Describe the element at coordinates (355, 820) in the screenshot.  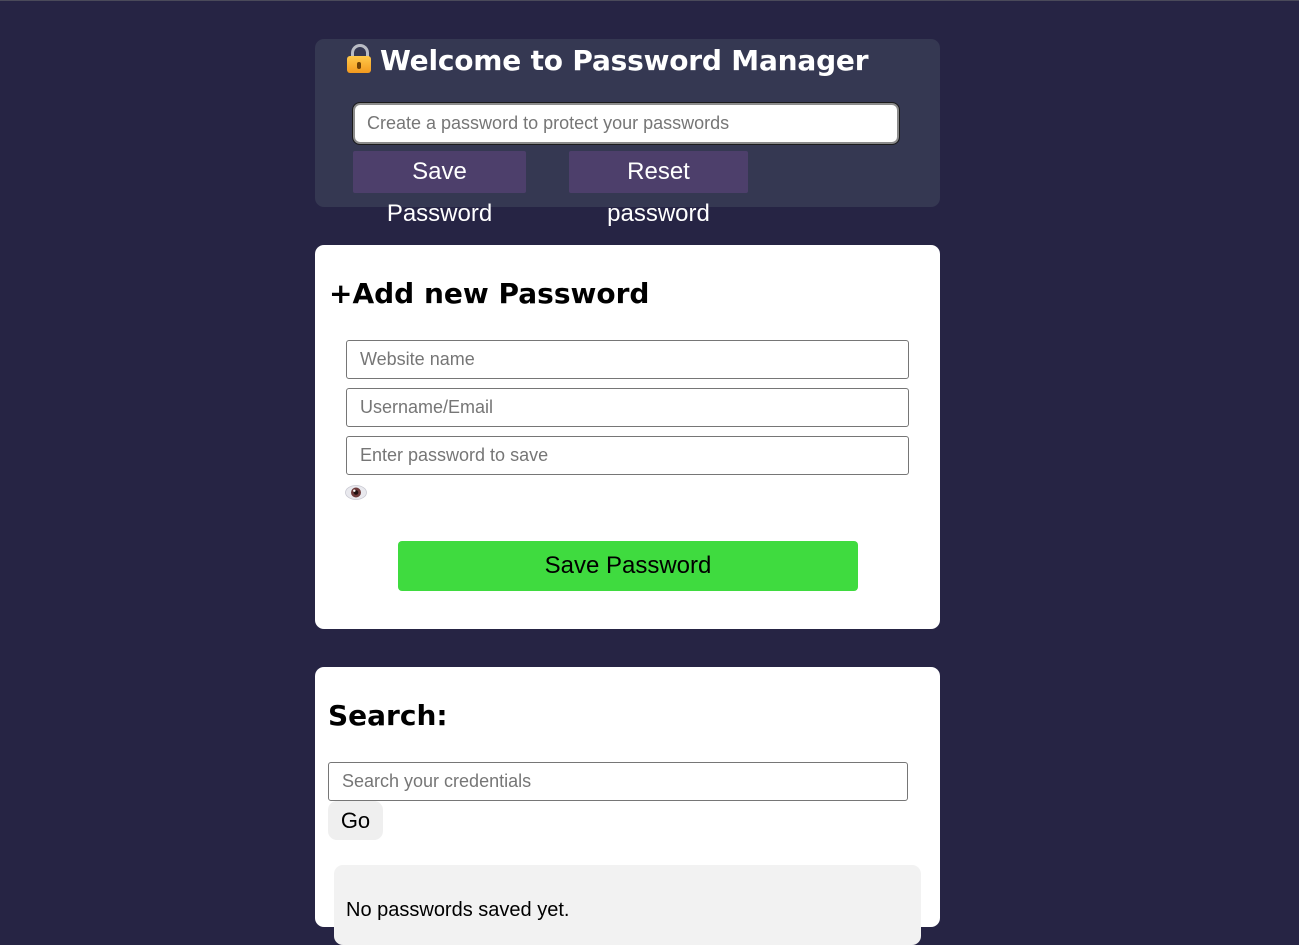
I see `go-button: Go` at that location.